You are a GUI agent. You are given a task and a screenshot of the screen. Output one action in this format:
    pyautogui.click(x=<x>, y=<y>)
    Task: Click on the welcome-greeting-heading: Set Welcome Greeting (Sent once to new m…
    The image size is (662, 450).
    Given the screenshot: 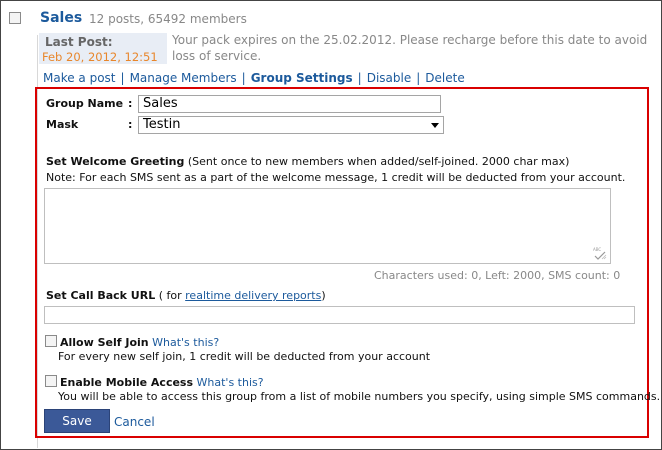 What is the action you would take?
    pyautogui.click(x=307, y=161)
    